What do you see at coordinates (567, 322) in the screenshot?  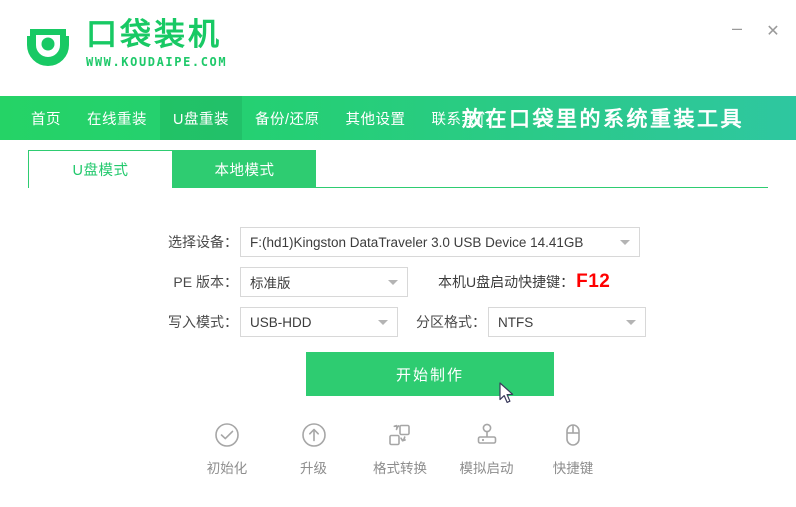 I see `partition-format-select: NTFS` at bounding box center [567, 322].